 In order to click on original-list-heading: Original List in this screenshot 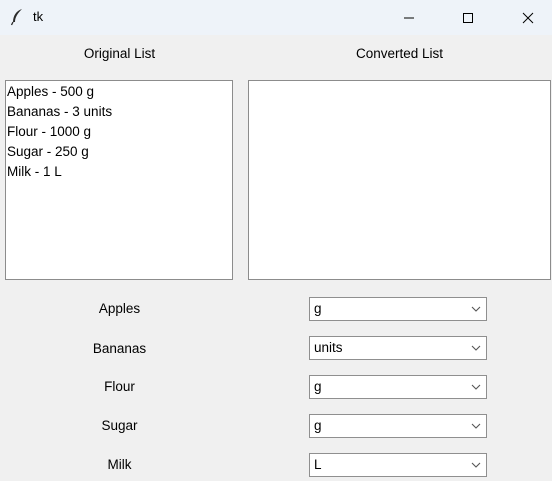, I will do `click(119, 53)`.